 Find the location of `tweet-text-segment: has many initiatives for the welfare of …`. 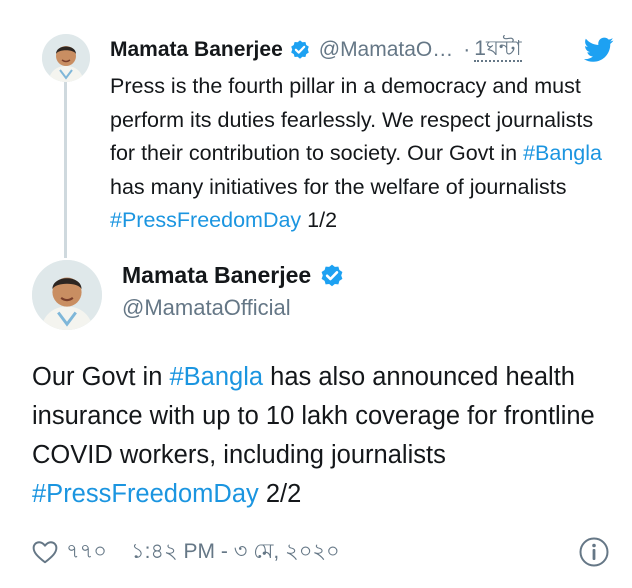

tweet-text-segment: has many initiatives for the welfare of … is located at coordinates (338, 186).